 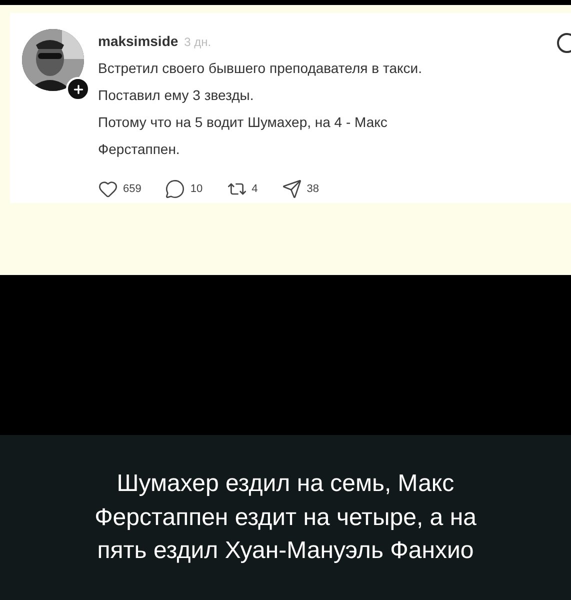 What do you see at coordinates (198, 42) in the screenshot?
I see `post-time: 3 дн.` at bounding box center [198, 42].